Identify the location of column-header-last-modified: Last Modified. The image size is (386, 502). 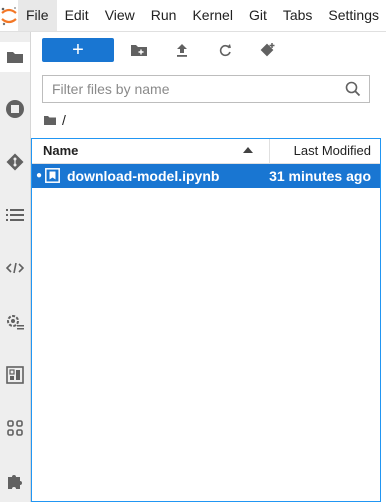
(325, 151).